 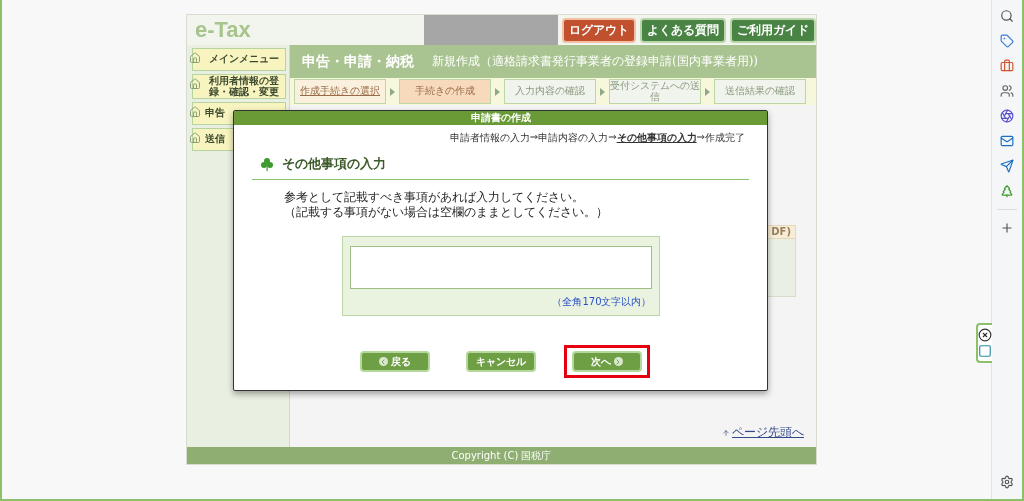 I want to click on page-title: 申告・申請・納税, so click(x=358, y=61).